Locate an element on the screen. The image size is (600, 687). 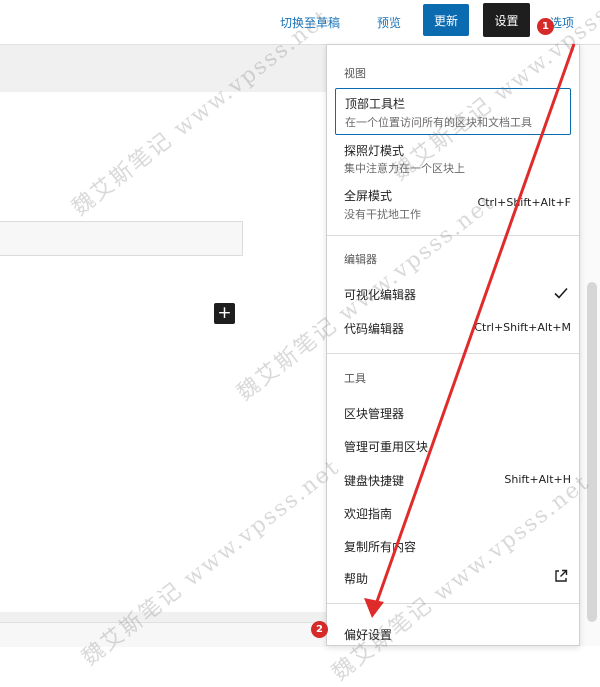
menu-item-label: 键盘快捷键 is located at coordinates (374, 481).